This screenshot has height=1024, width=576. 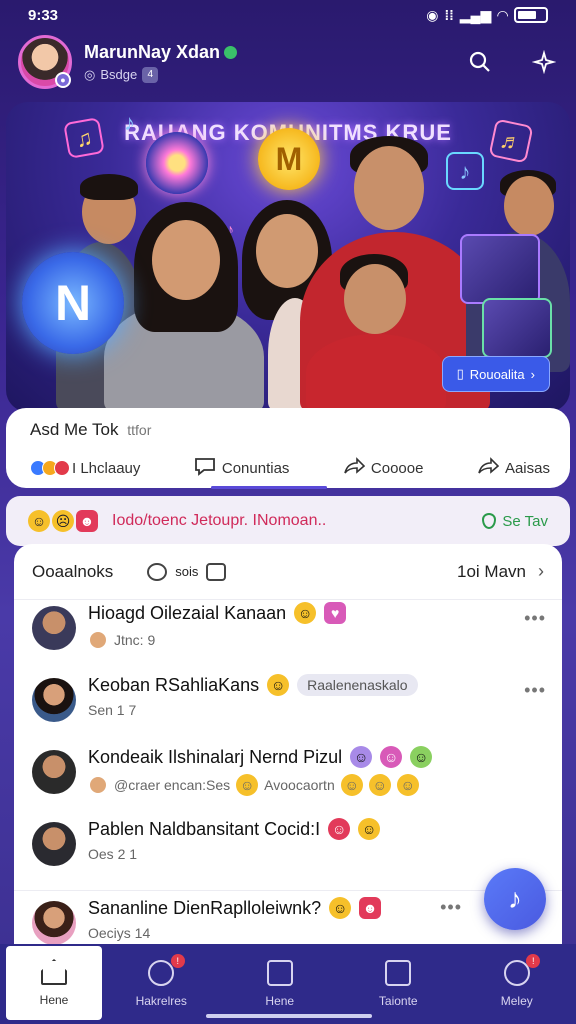 I want to click on profile-name-row: MarunNay Xdan, so click(x=161, y=52).